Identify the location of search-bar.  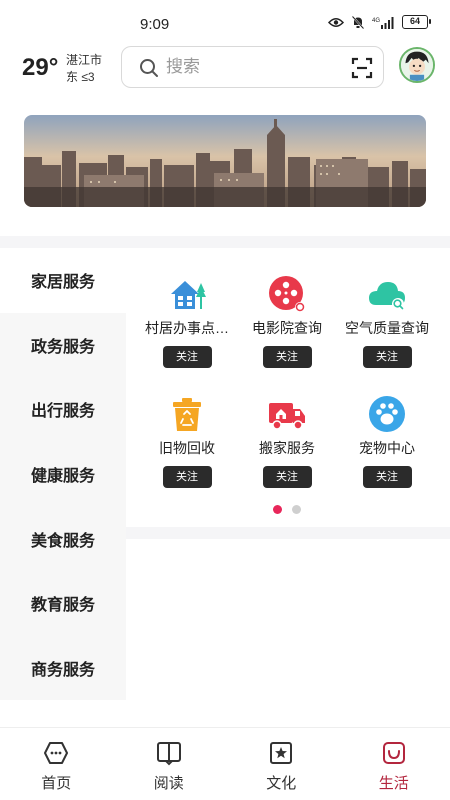
(252, 67).